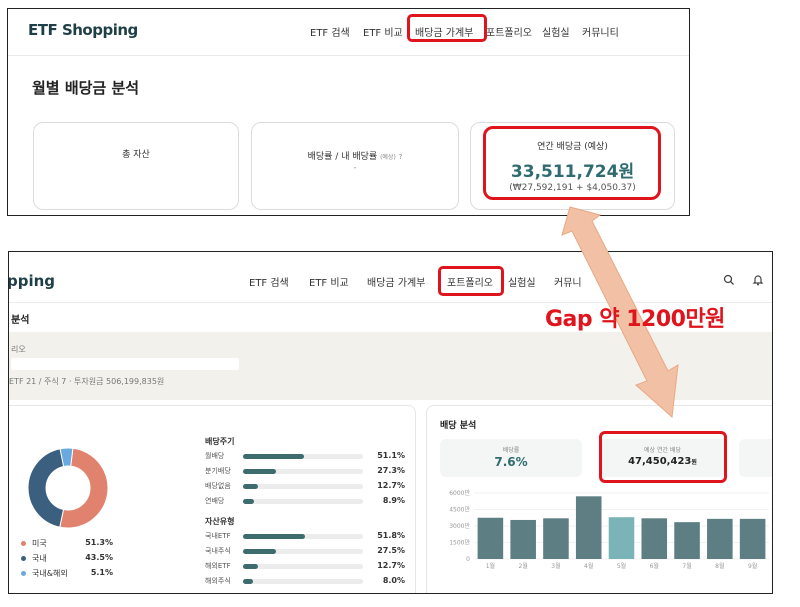  Describe the element at coordinates (511, 462) in the screenshot. I see `stat-yield-value: 7.6%` at that location.